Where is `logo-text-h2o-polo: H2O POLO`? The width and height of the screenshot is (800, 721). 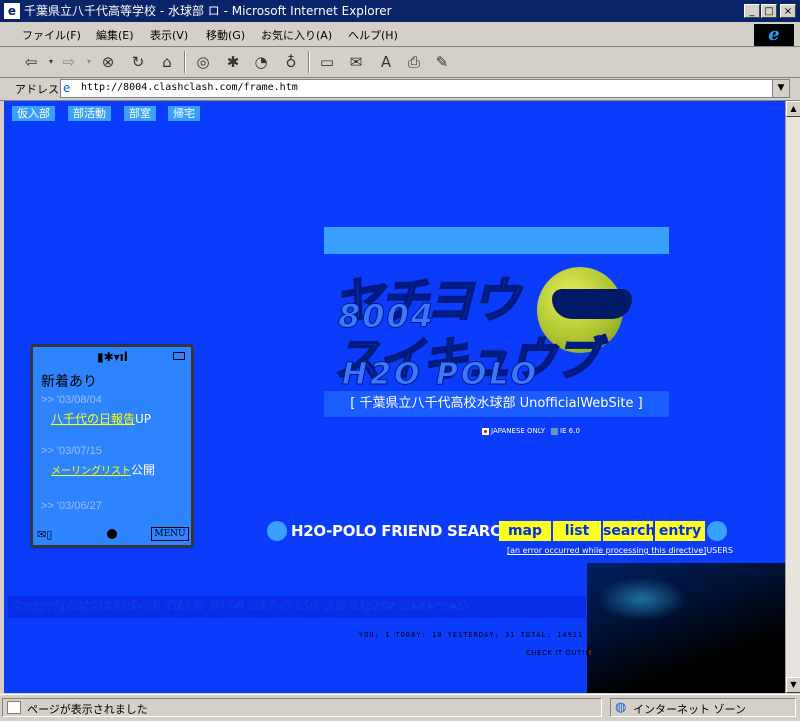
logo-text-h2o-polo: H2O POLO is located at coordinates (440, 375).